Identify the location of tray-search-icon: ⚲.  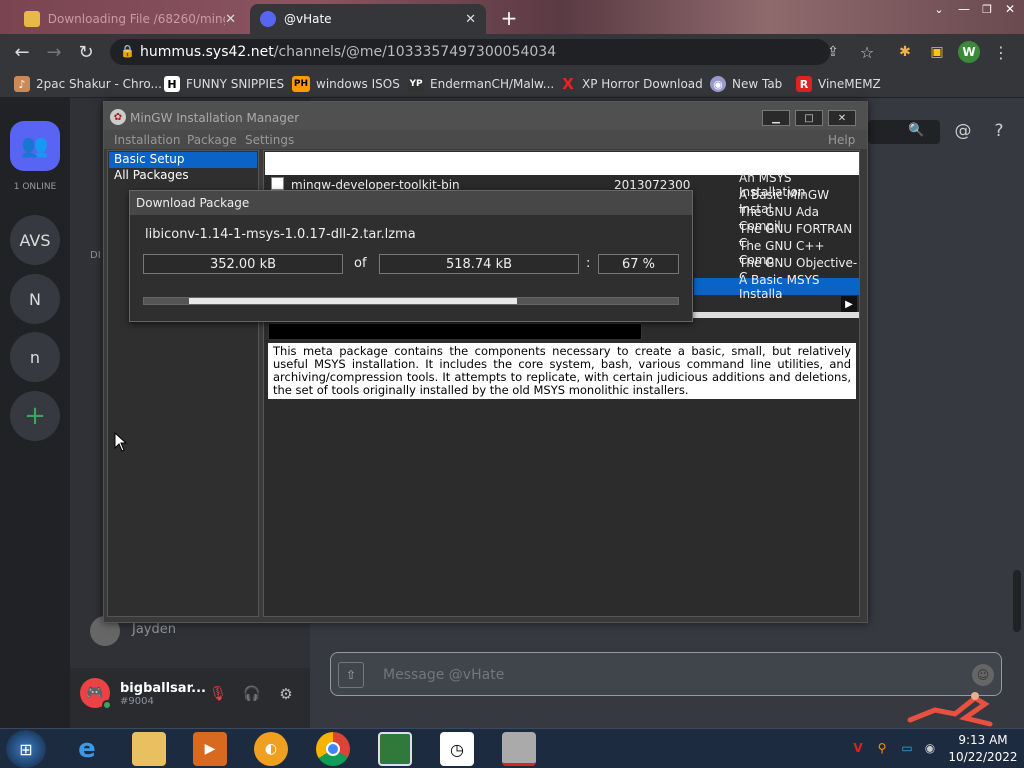
(882, 748).